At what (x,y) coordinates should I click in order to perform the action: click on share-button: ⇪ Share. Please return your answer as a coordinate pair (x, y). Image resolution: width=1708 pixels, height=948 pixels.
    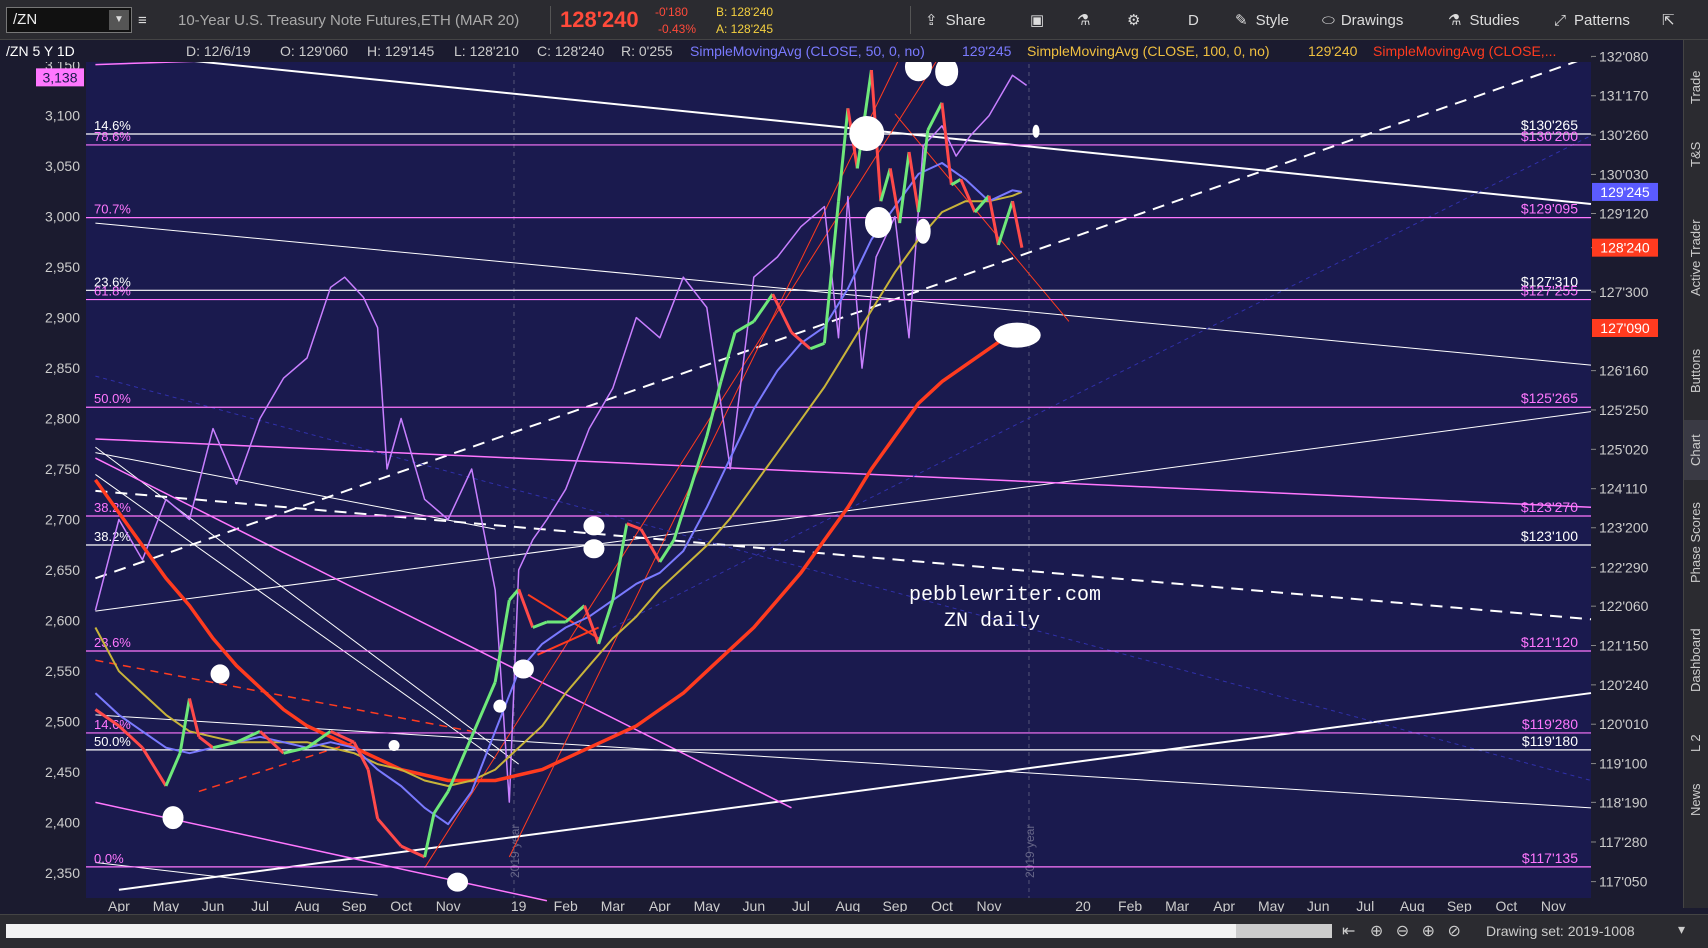
    Looking at the image, I should click on (955, 20).